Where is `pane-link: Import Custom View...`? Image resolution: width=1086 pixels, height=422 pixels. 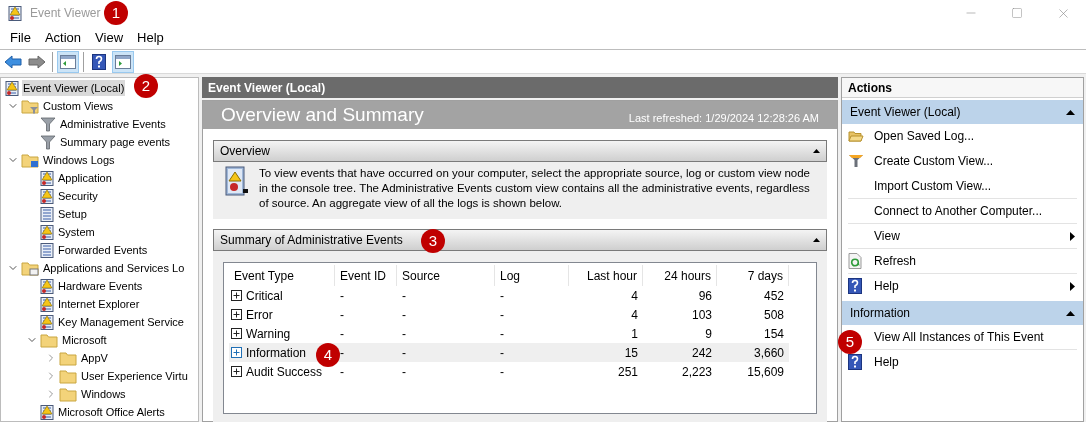 pane-link: Import Custom View... is located at coordinates (975, 186).